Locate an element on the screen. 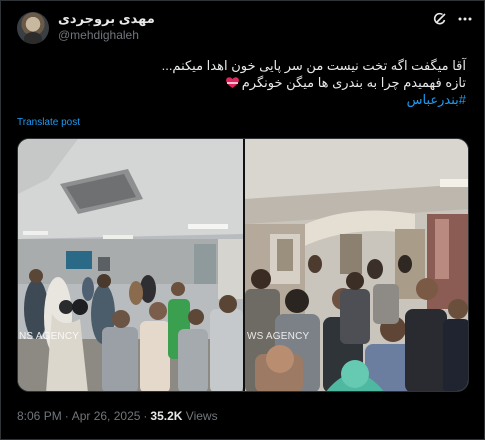  post-meta: 8:06 PM · Apr 26, 2025 · 35.2K Views is located at coordinates (117, 416).